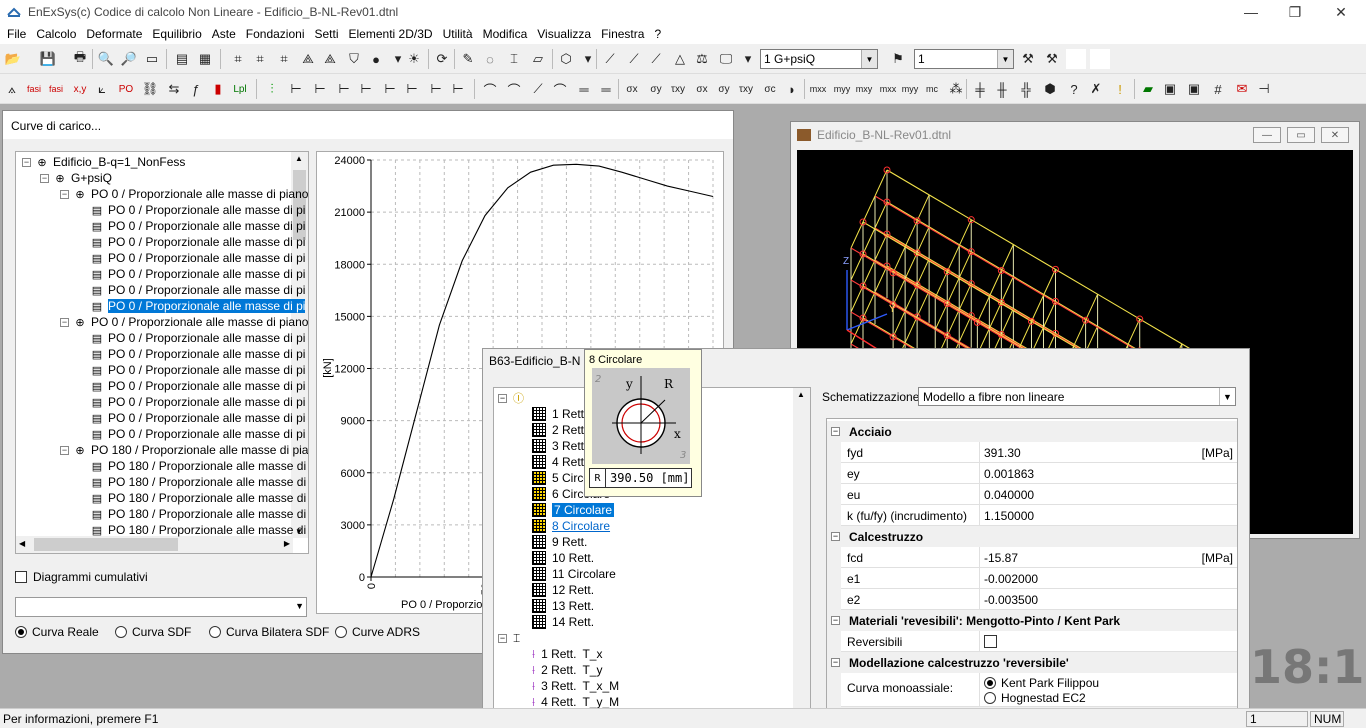 Image resolution: width=1366 pixels, height=728 pixels. I want to click on sigma-x2-icon: σx, so click(702, 89).